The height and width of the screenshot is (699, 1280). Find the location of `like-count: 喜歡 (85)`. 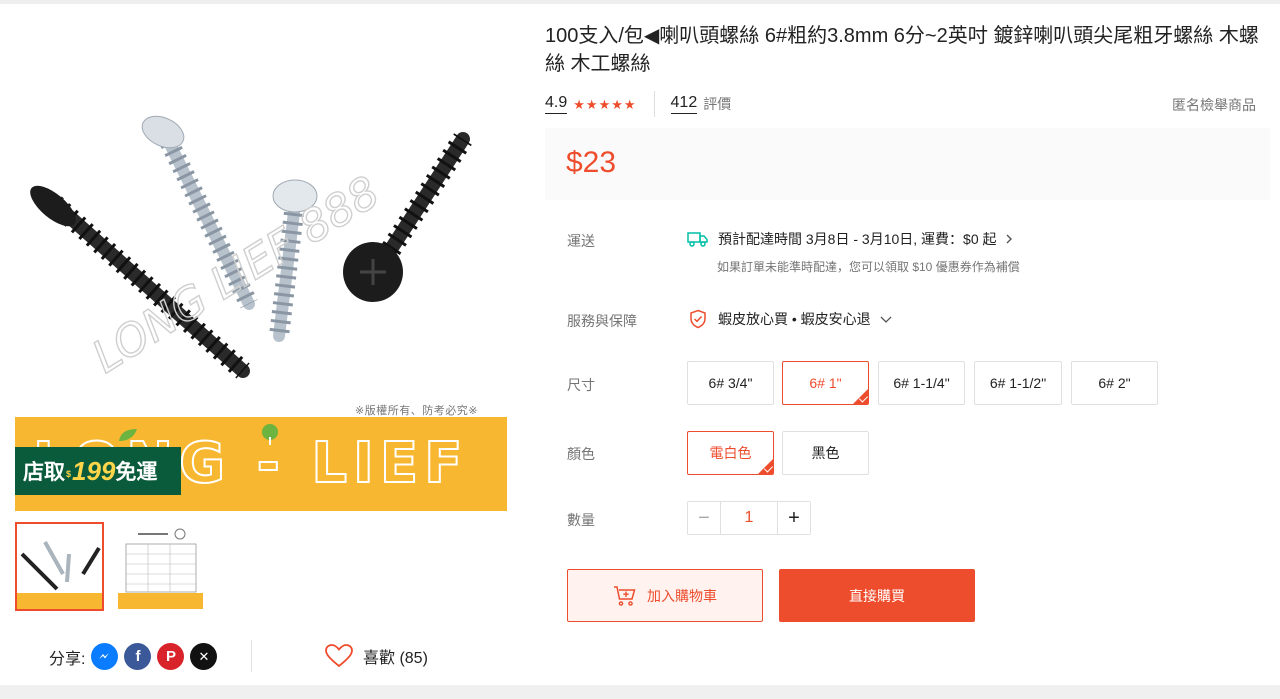

like-count: 喜歡 (85) is located at coordinates (395, 658).